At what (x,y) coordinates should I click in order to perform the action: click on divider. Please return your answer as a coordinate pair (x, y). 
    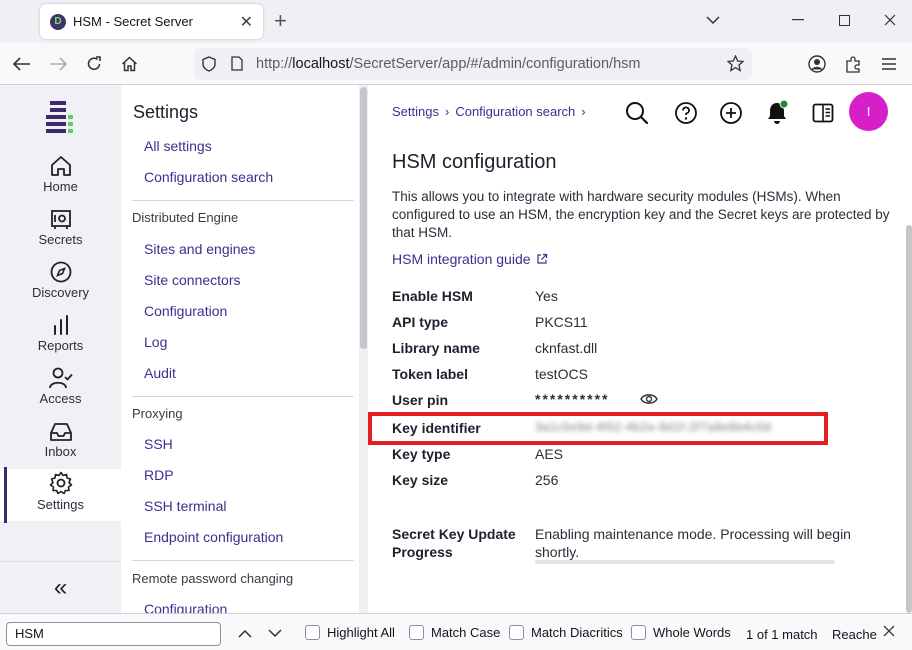
    Looking at the image, I should click on (243, 396).